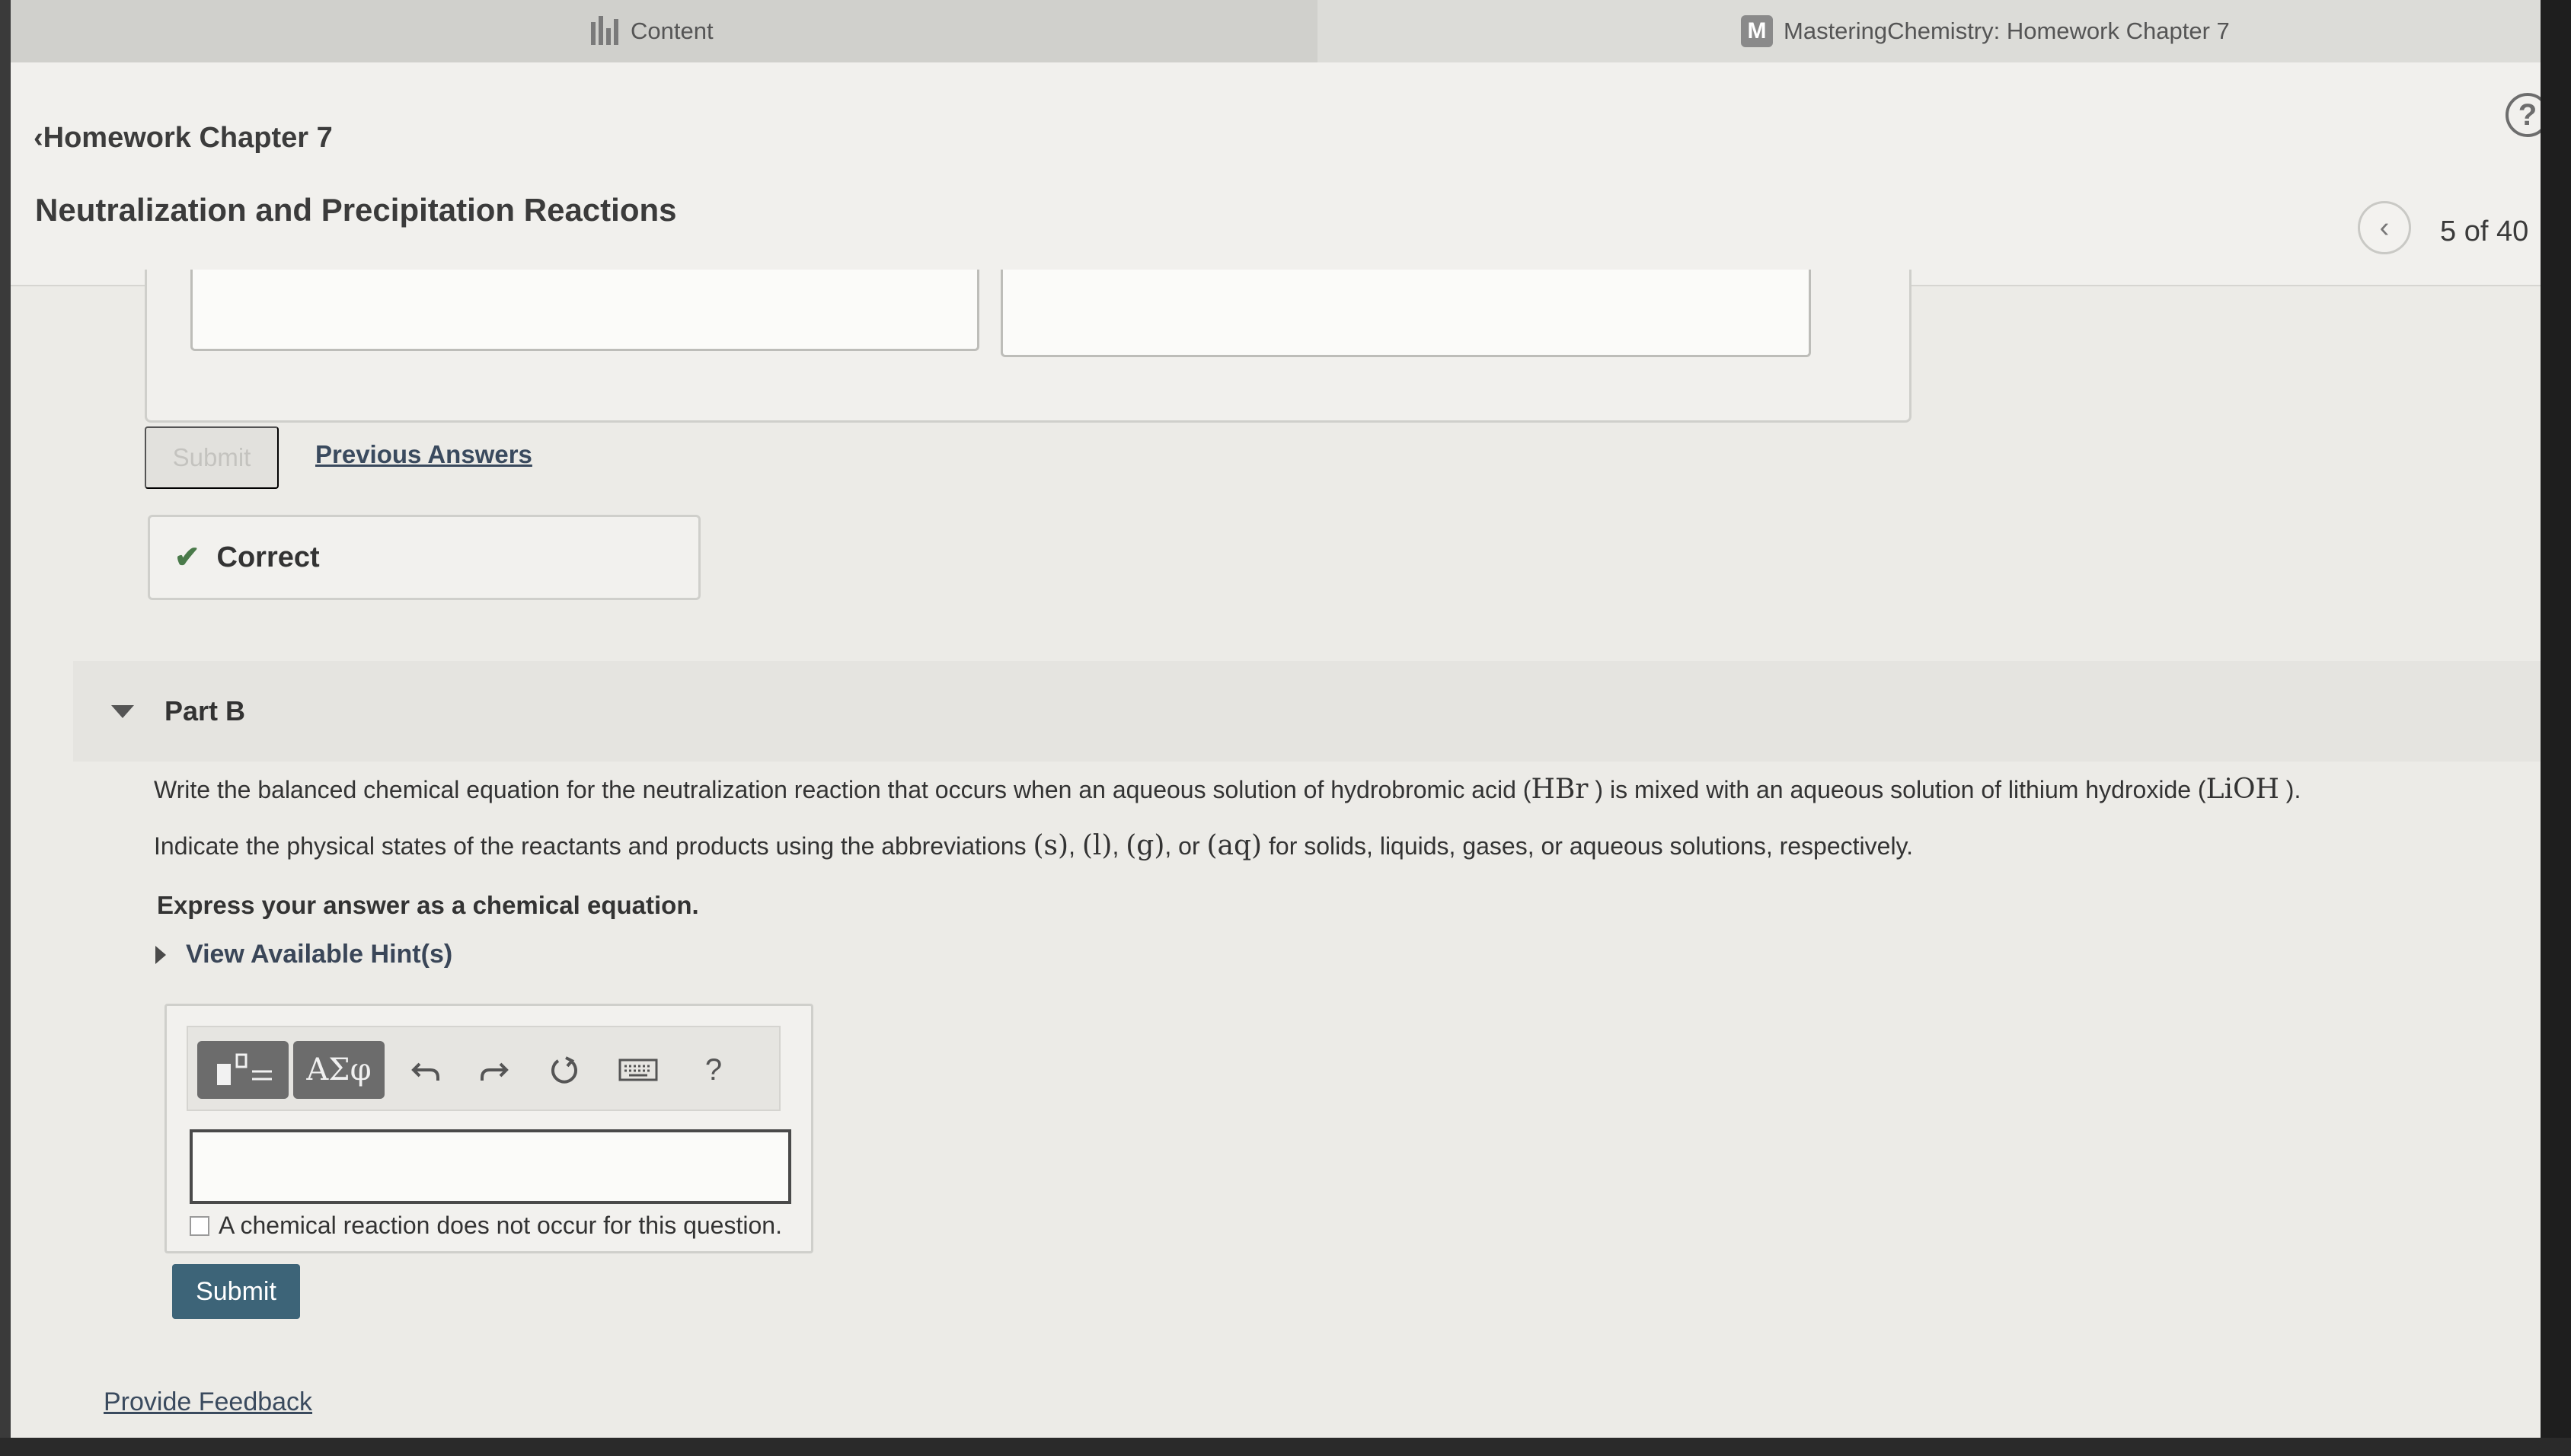 This screenshot has width=2571, height=1456. What do you see at coordinates (205, 710) in the screenshot?
I see `part-b-label: Part B` at bounding box center [205, 710].